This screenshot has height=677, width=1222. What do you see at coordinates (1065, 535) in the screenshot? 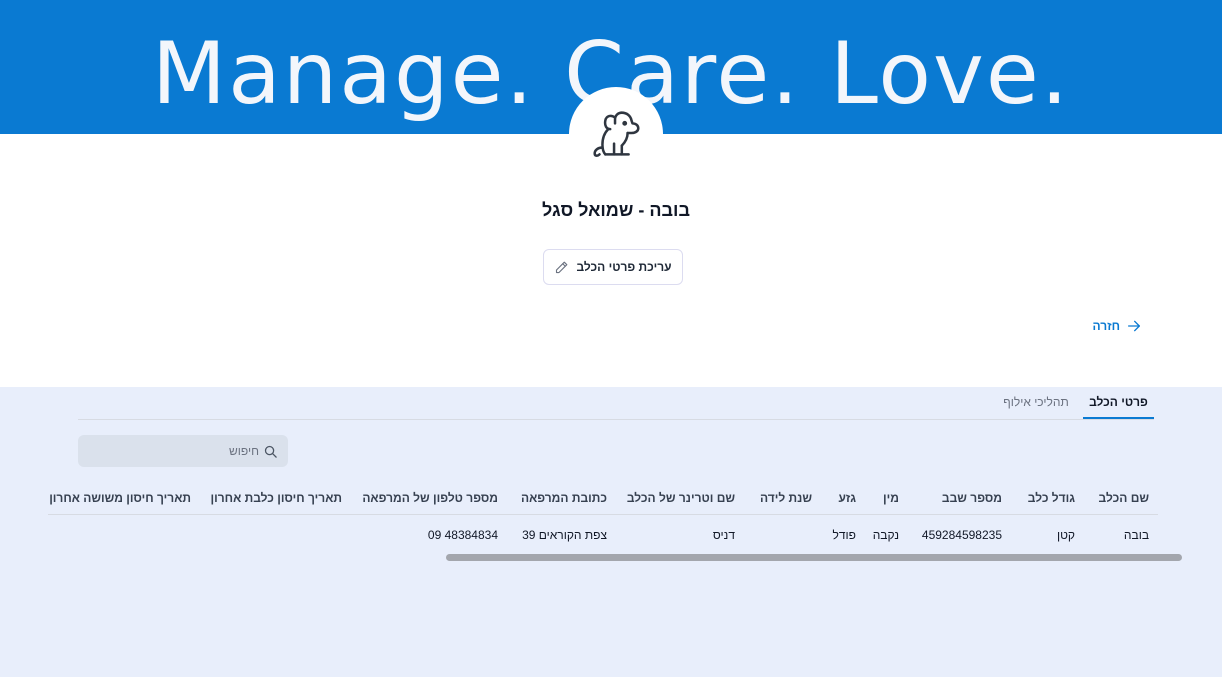
I see `table-cell: קטן` at bounding box center [1065, 535].